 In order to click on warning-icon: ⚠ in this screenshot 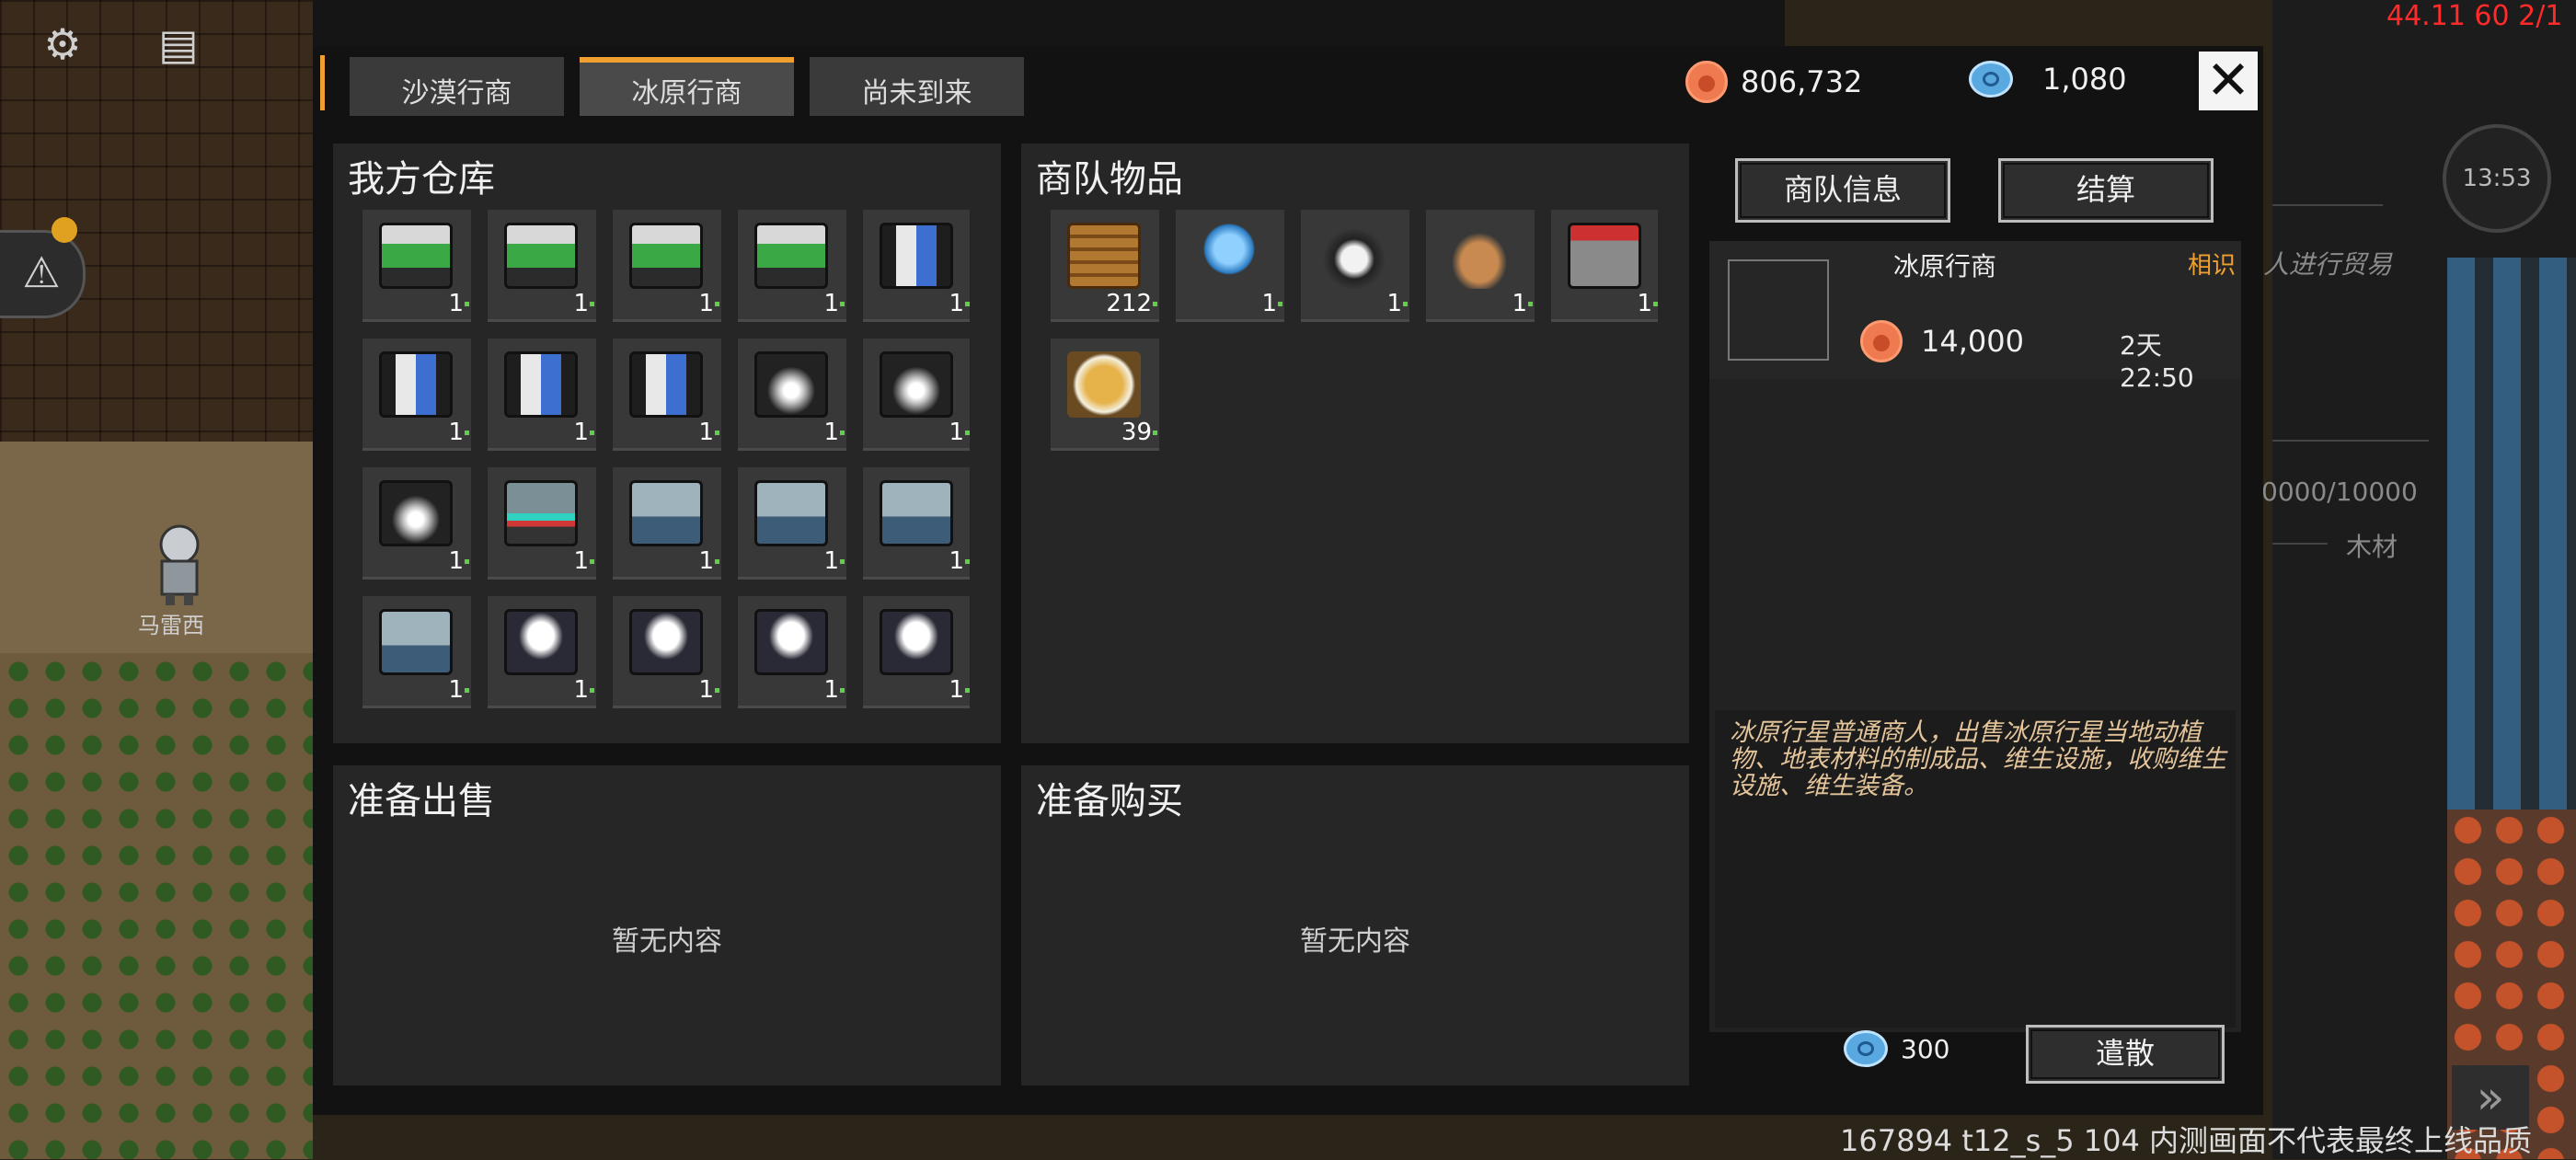, I will do `click(43, 274)`.